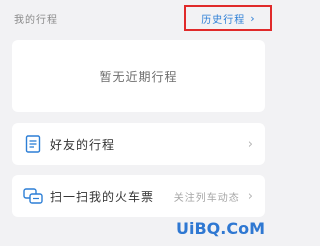  What do you see at coordinates (221, 228) in the screenshot?
I see `watermark: UiBQ.CoM` at bounding box center [221, 228].